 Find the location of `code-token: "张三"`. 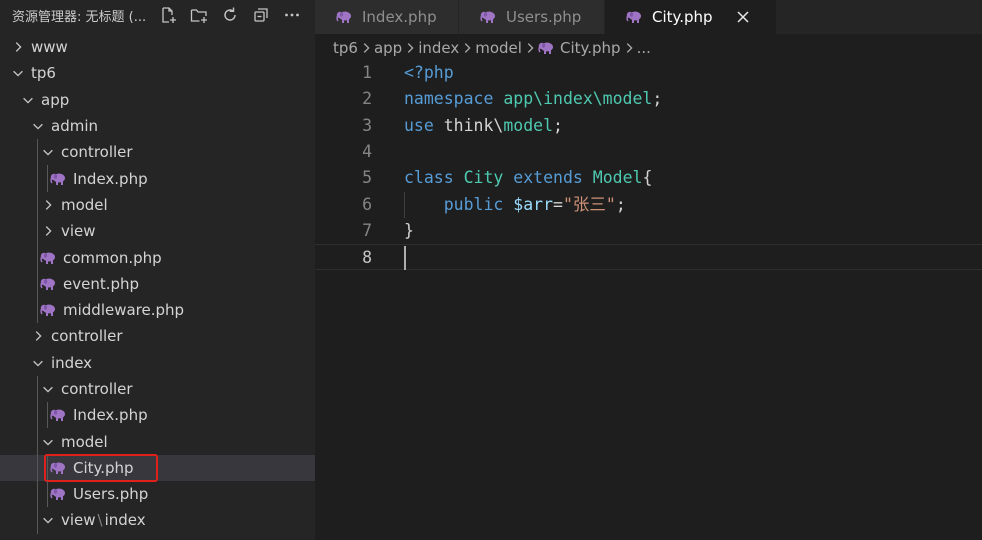

code-token: "张三" is located at coordinates (589, 204).